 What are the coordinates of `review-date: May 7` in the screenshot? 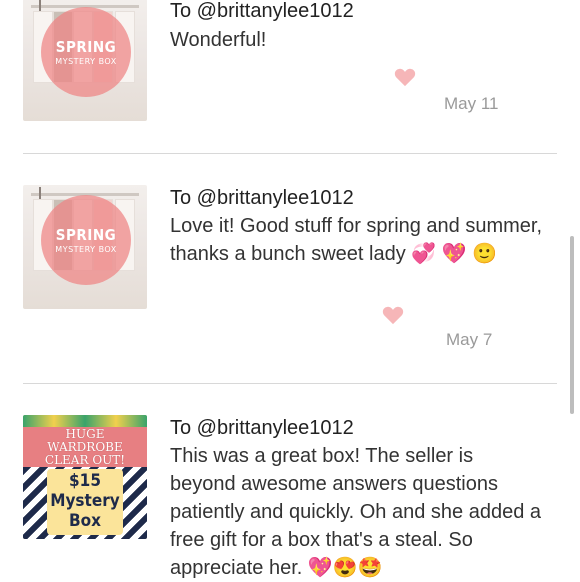 It's located at (469, 339).